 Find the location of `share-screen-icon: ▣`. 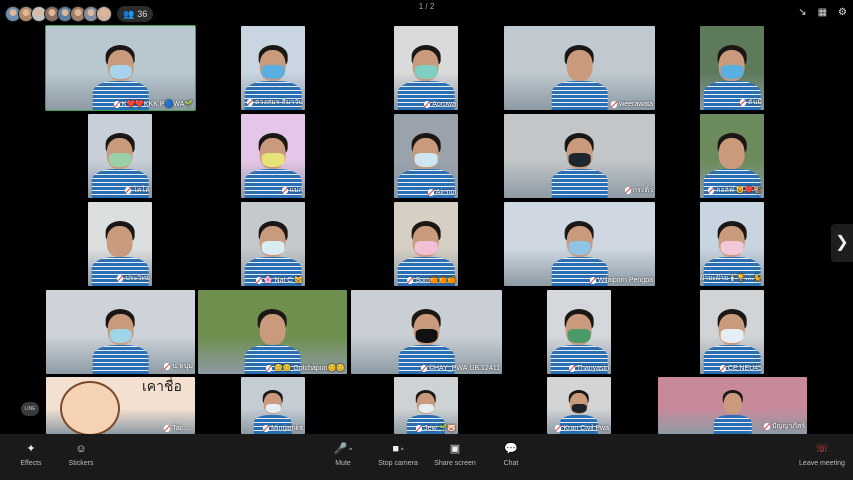

share-screen-icon: ▣ is located at coordinates (455, 449).